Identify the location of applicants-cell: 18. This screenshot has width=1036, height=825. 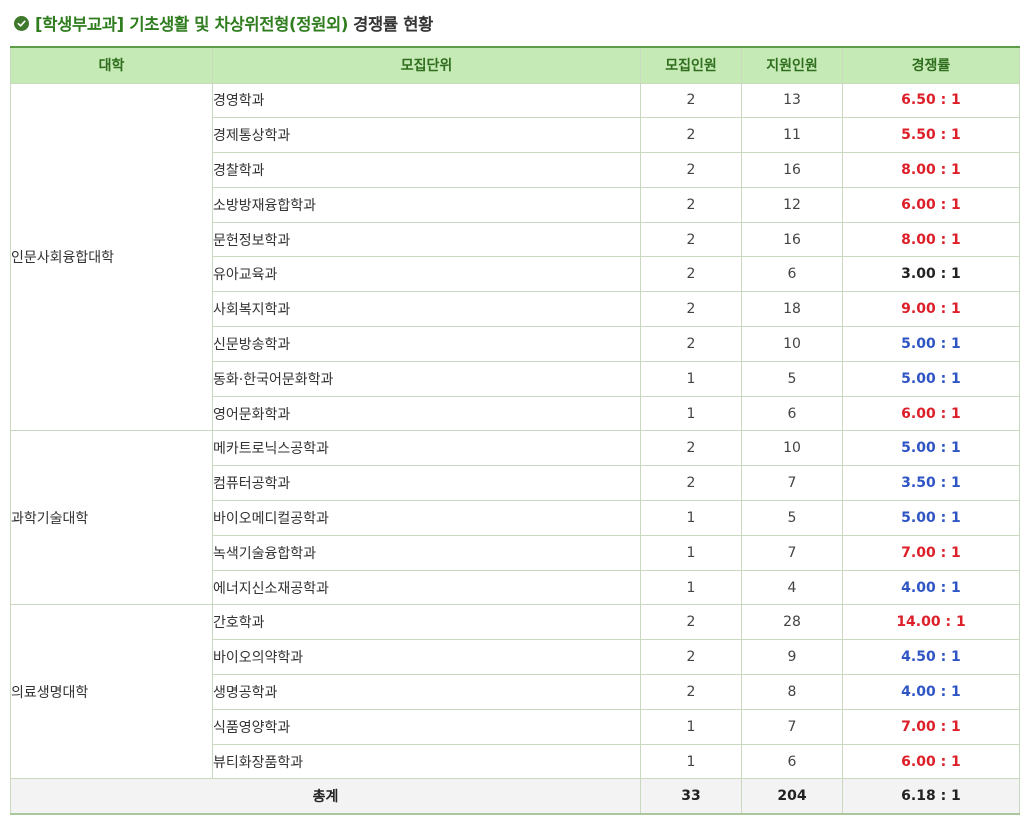
(792, 309).